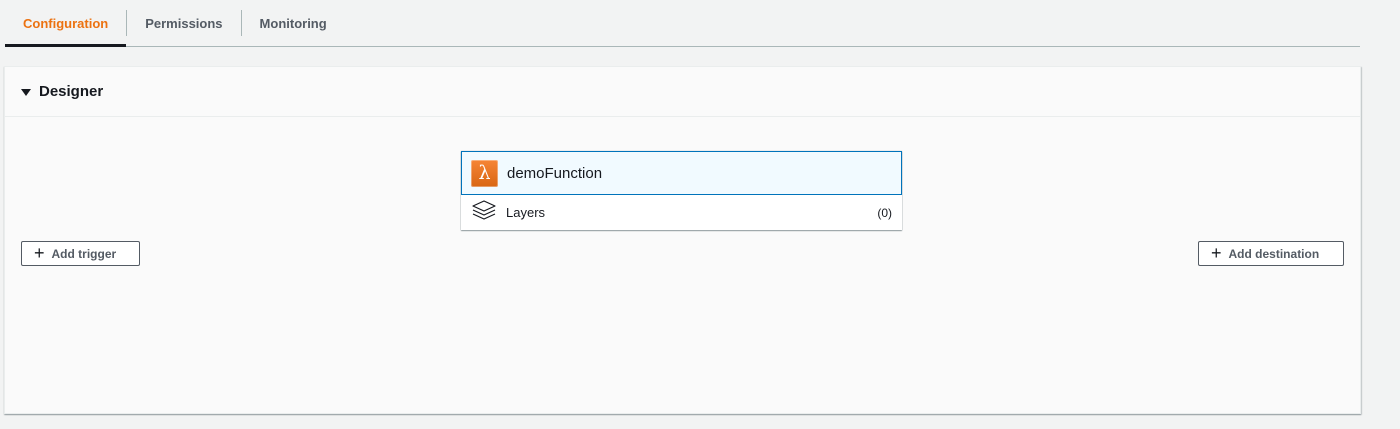 This screenshot has height=429, width=1400. I want to click on tab-label: Permissions, so click(184, 23).